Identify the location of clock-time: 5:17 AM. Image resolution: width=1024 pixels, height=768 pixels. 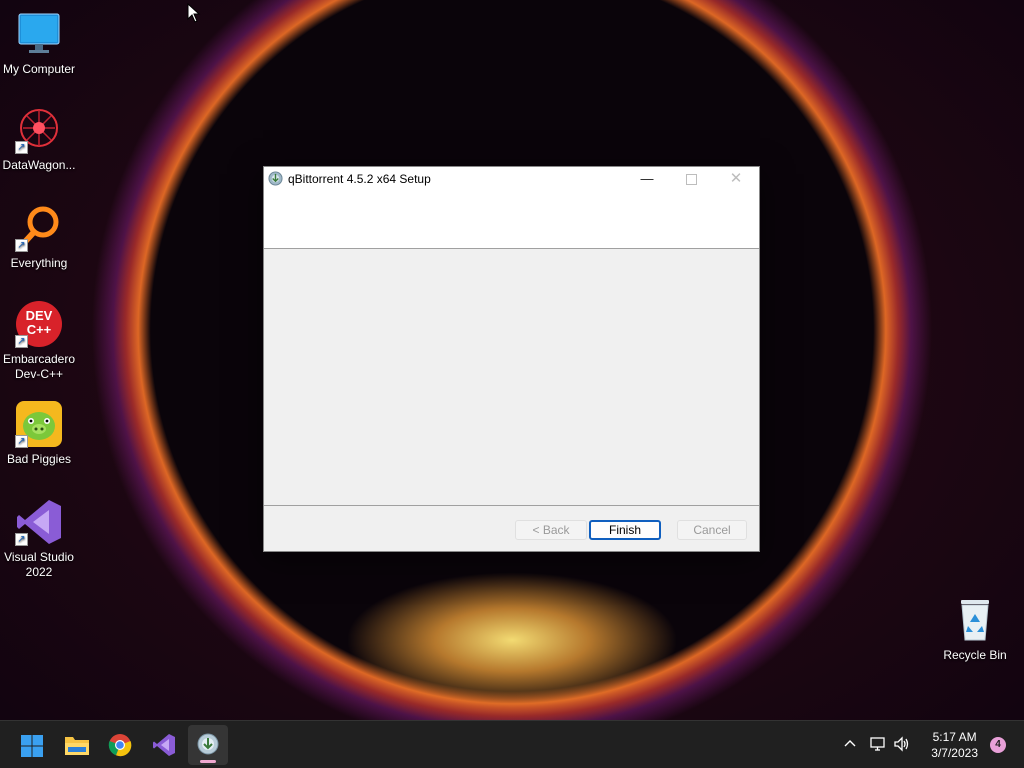
(954, 737).